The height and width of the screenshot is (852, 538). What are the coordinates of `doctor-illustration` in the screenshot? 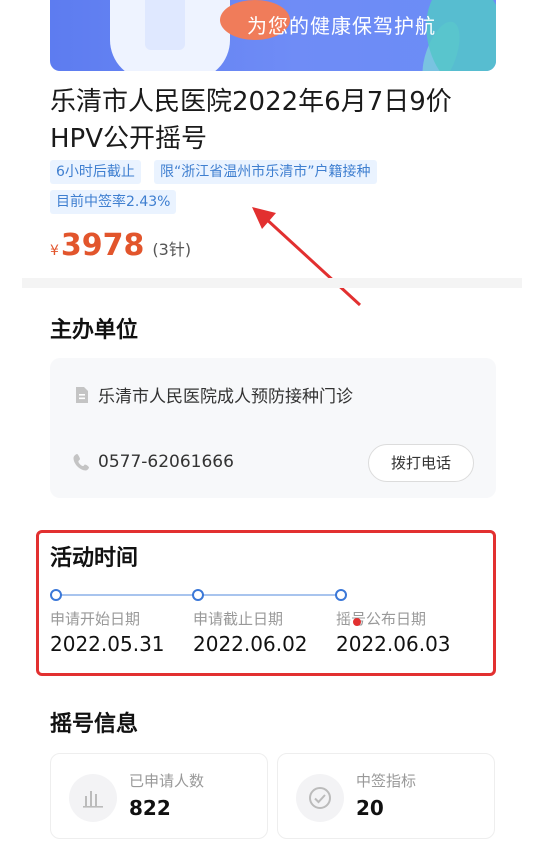 It's located at (200, 35).